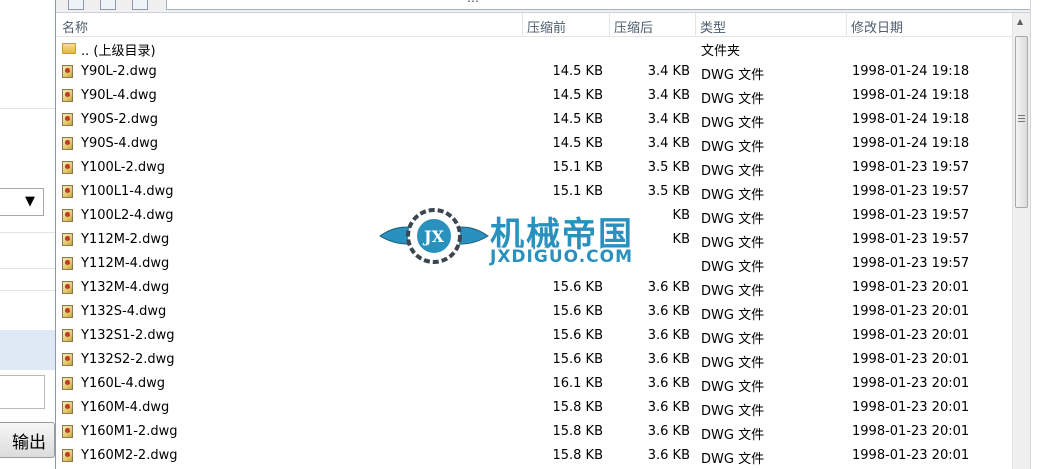  I want to click on output-button: 输出, so click(27, 440).